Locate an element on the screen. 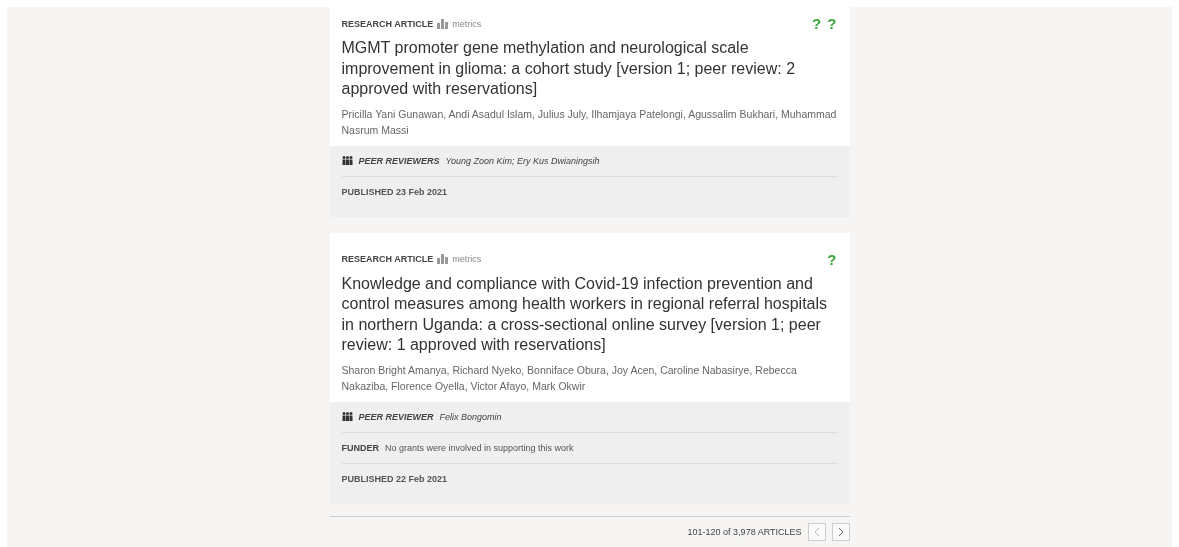 This screenshot has height=547, width=1179. reviewers-label: PEER REVIEWER is located at coordinates (396, 416).